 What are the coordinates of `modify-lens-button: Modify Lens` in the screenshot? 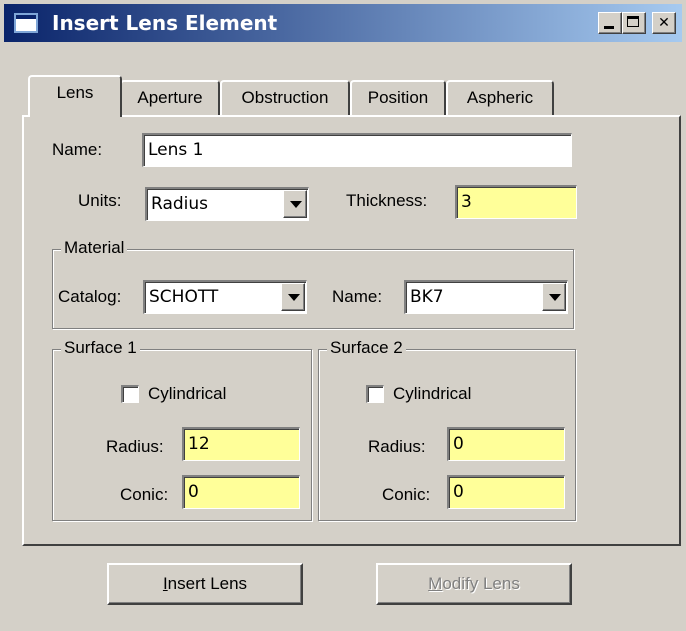 It's located at (474, 584).